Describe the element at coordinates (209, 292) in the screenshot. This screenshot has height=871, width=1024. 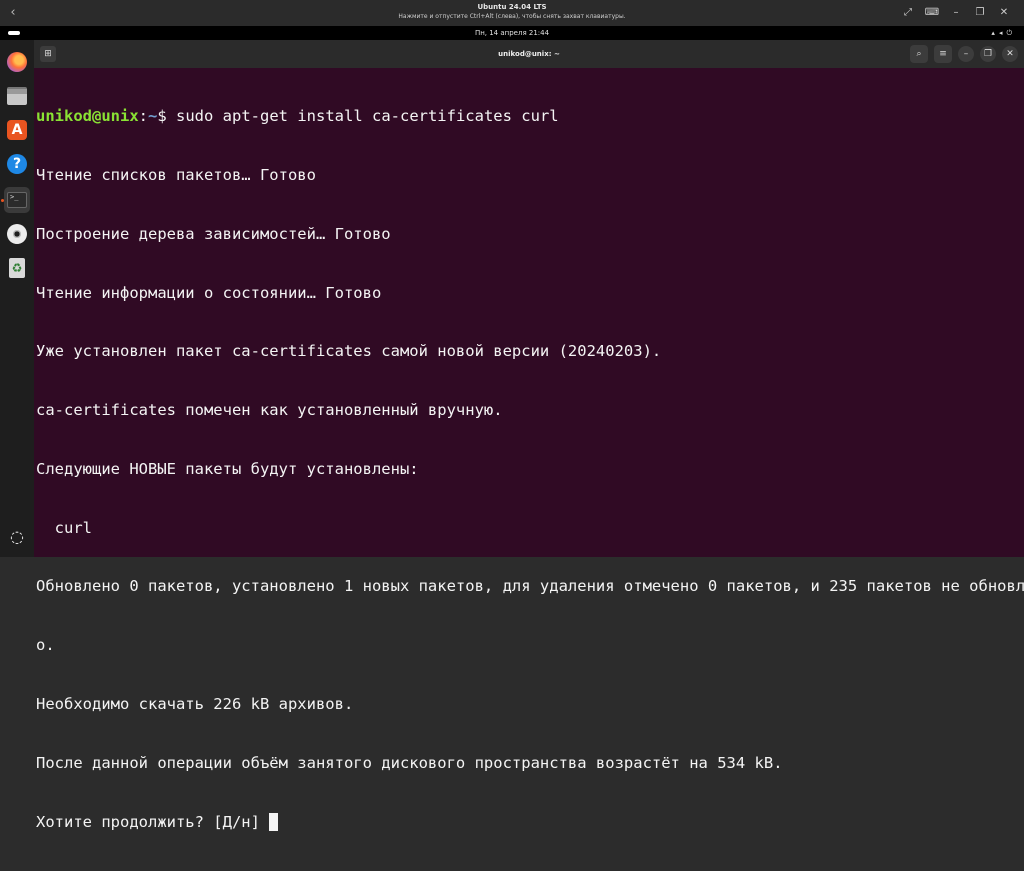
I see `output-line: Чтение информации о состоянии… Готово` at that location.